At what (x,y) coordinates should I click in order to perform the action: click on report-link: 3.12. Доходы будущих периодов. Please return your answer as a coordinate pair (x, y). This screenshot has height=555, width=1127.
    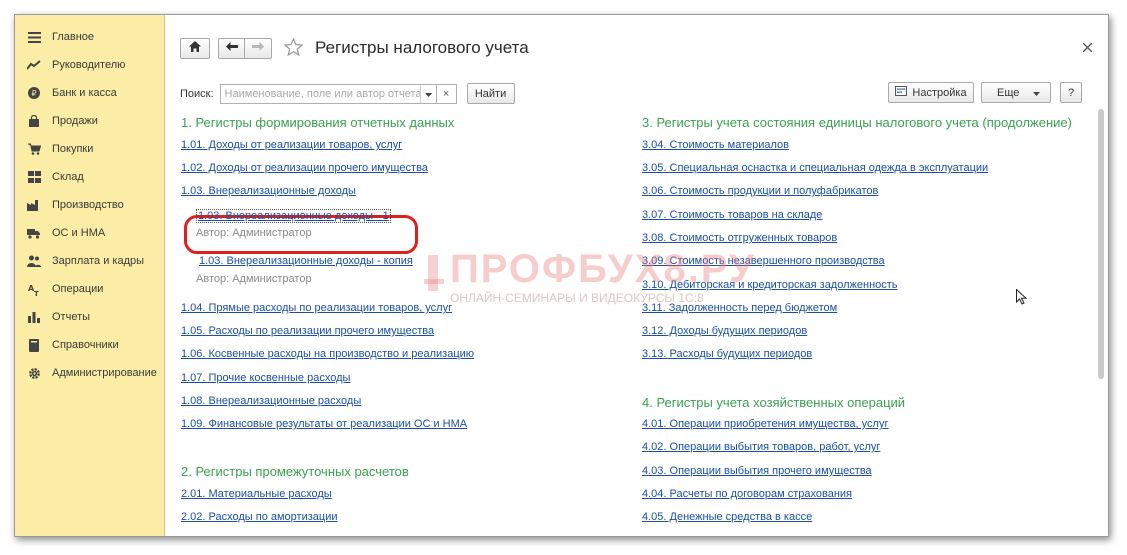
    Looking at the image, I should click on (724, 331).